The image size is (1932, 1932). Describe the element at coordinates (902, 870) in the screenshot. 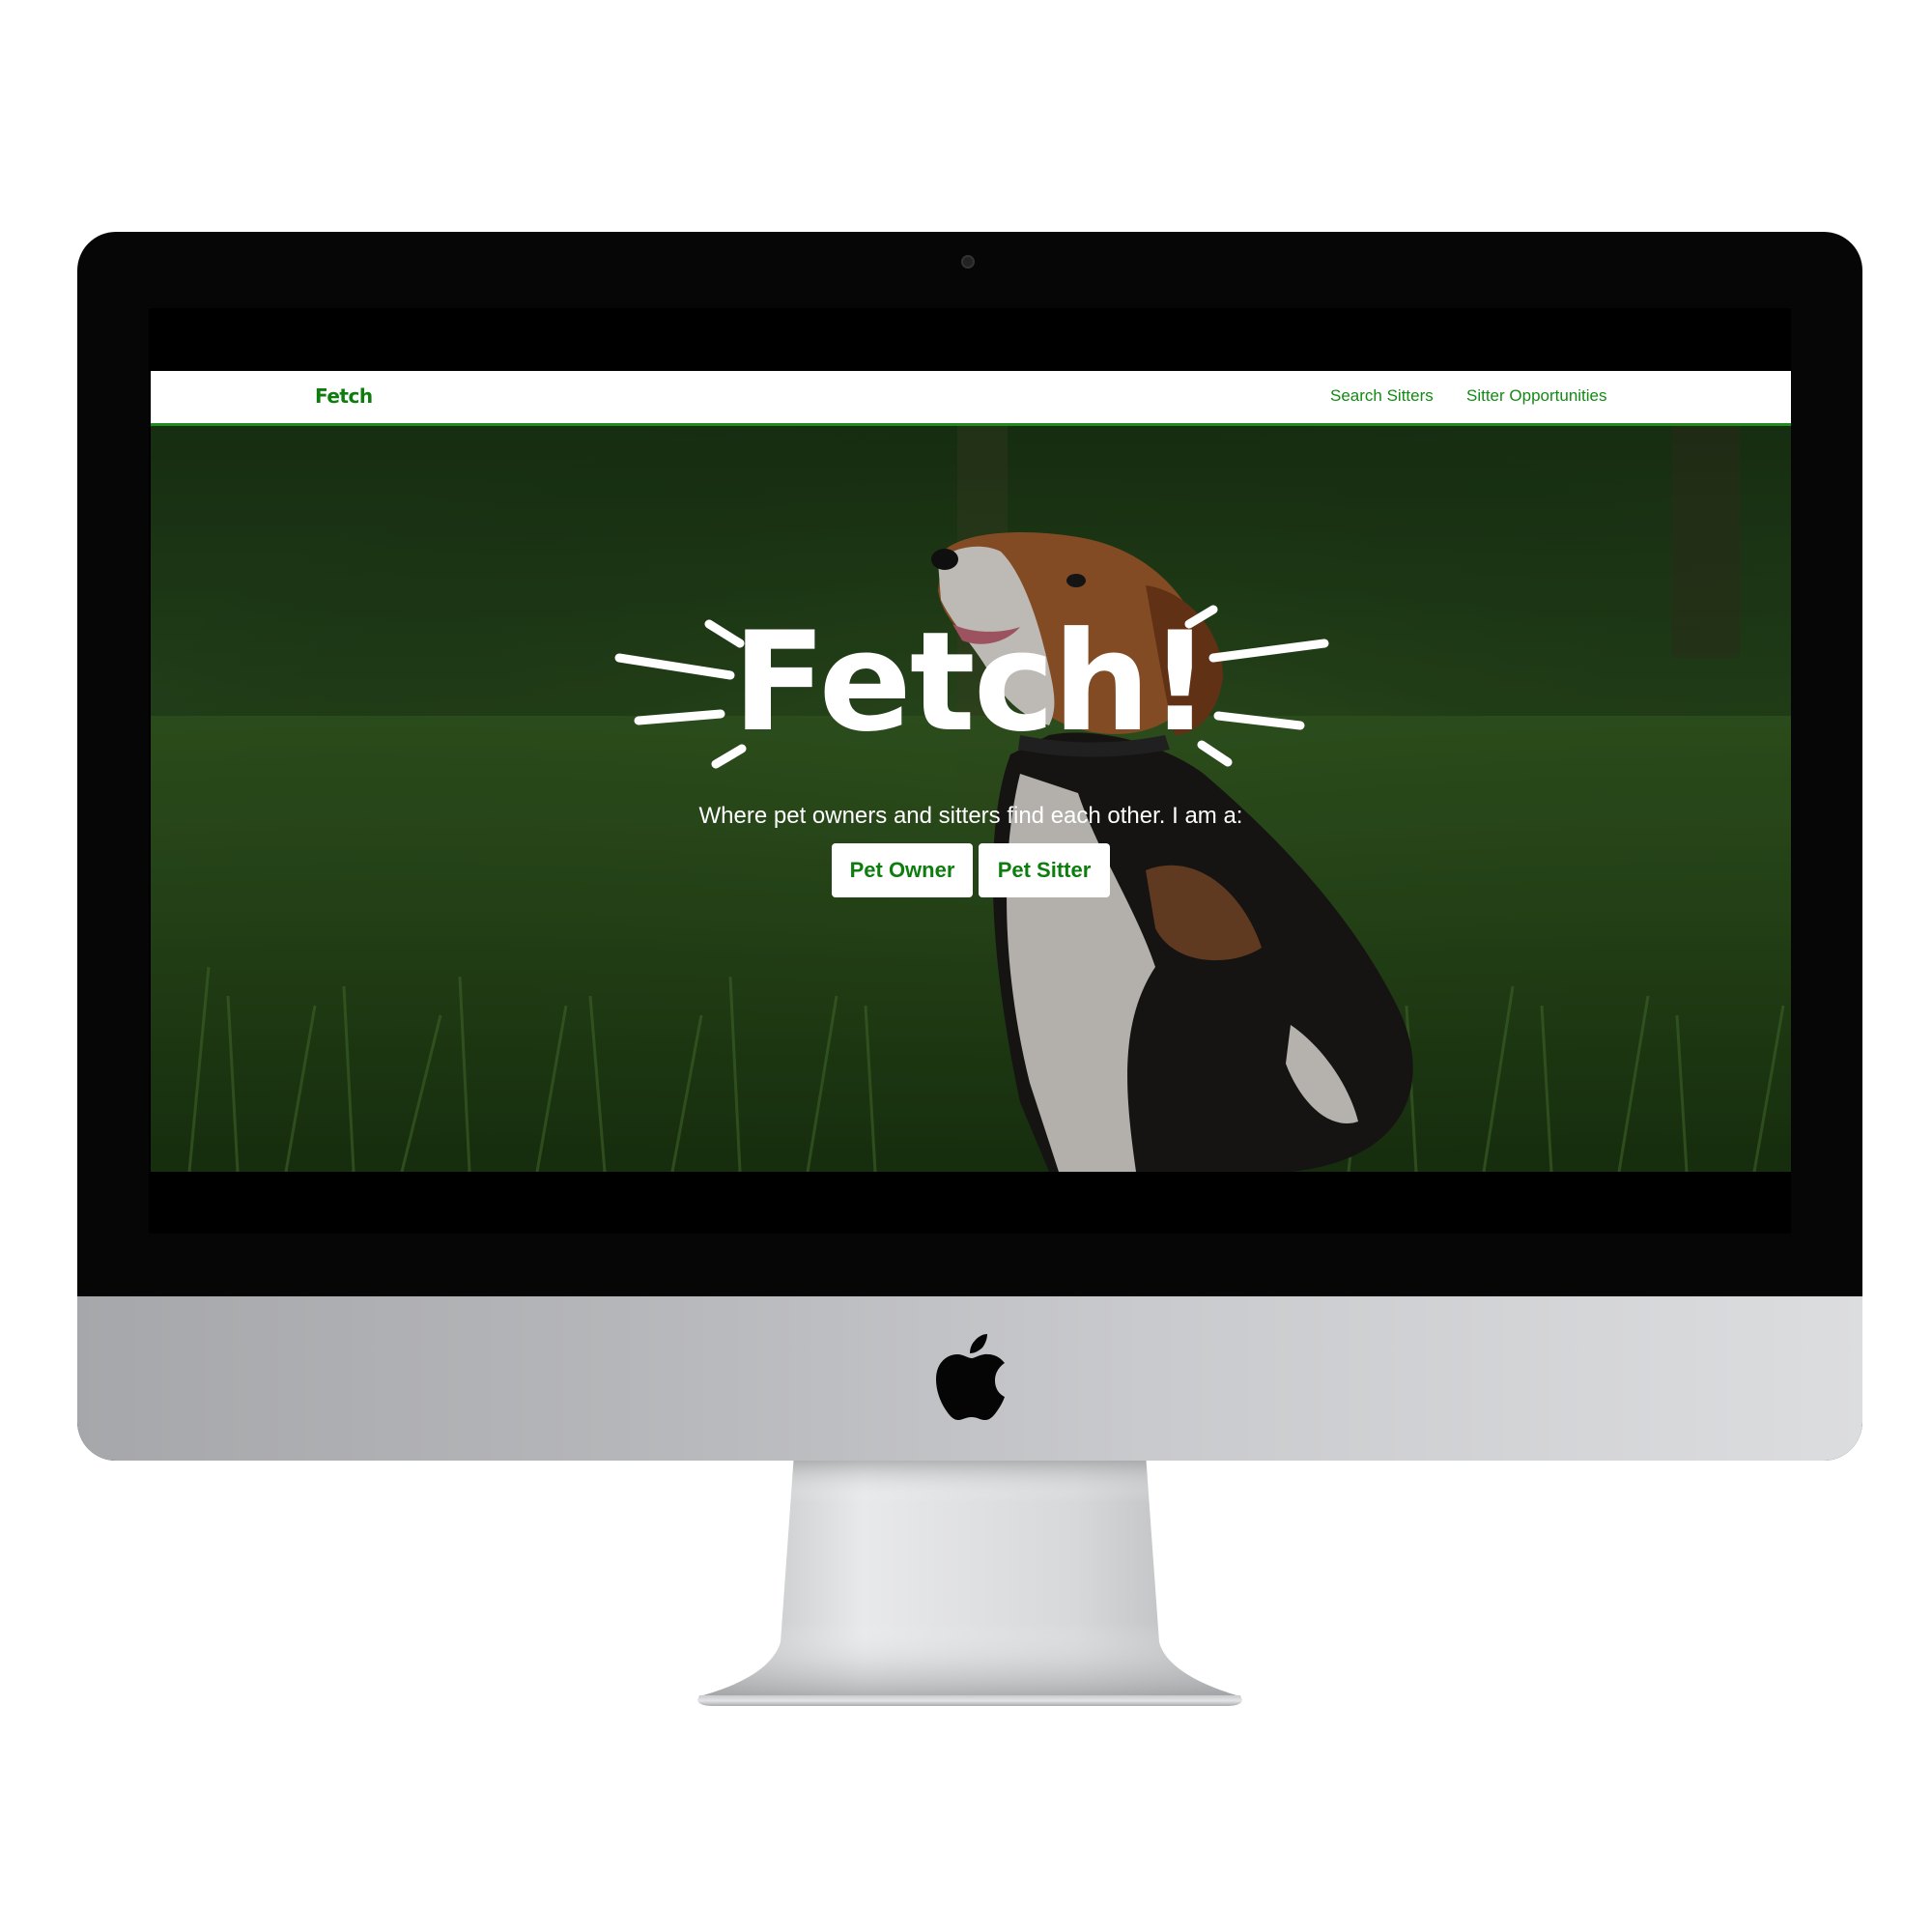

I see `pet-owner-button: Pet Owner` at that location.